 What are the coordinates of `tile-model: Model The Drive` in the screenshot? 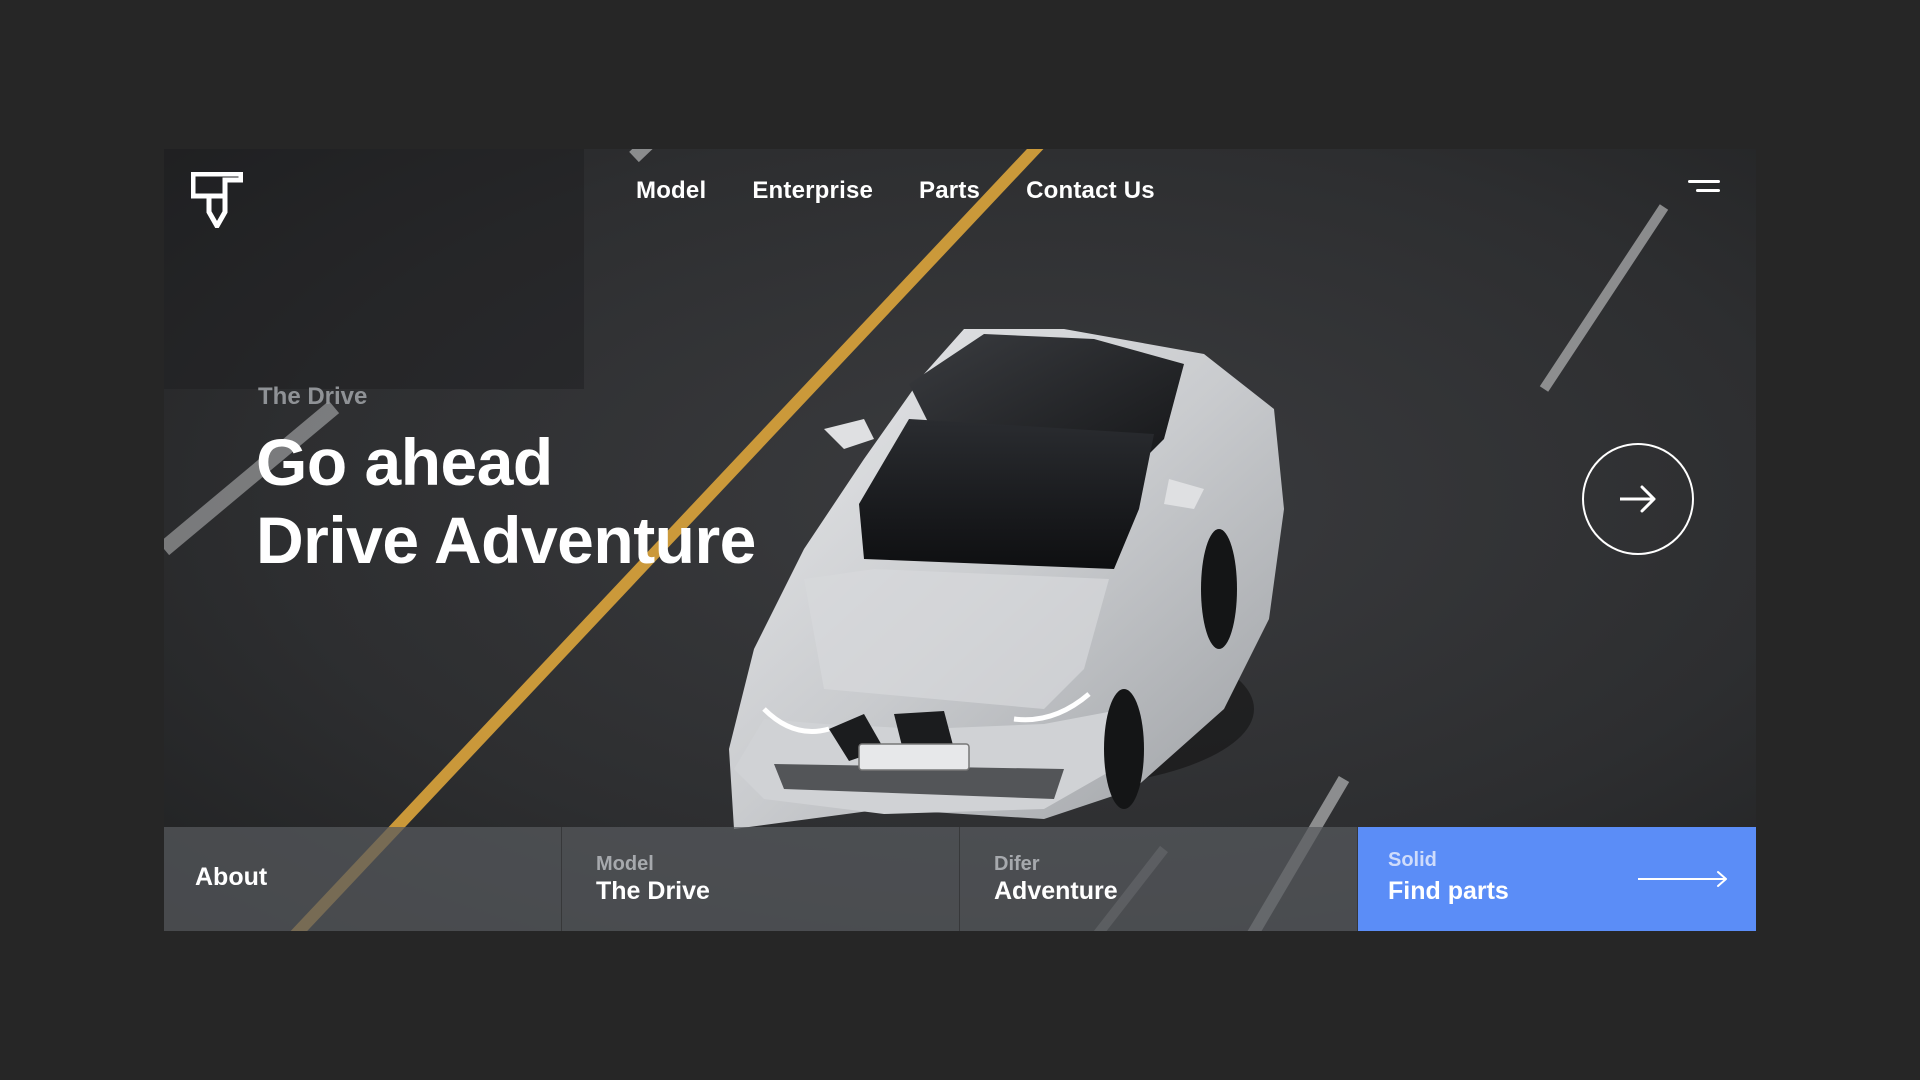 It's located at (761, 879).